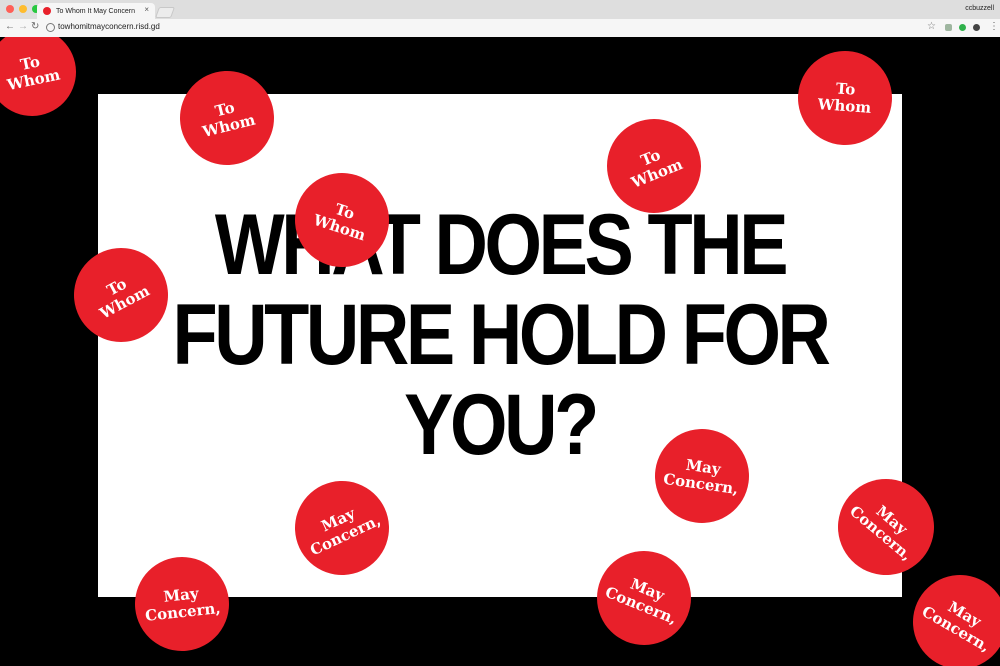 The width and height of the screenshot is (1000, 666). I want to click on toolbar: ← → ↻ towhomitmayconcern.risd.gd ☆ ⋮, so click(500, 28).